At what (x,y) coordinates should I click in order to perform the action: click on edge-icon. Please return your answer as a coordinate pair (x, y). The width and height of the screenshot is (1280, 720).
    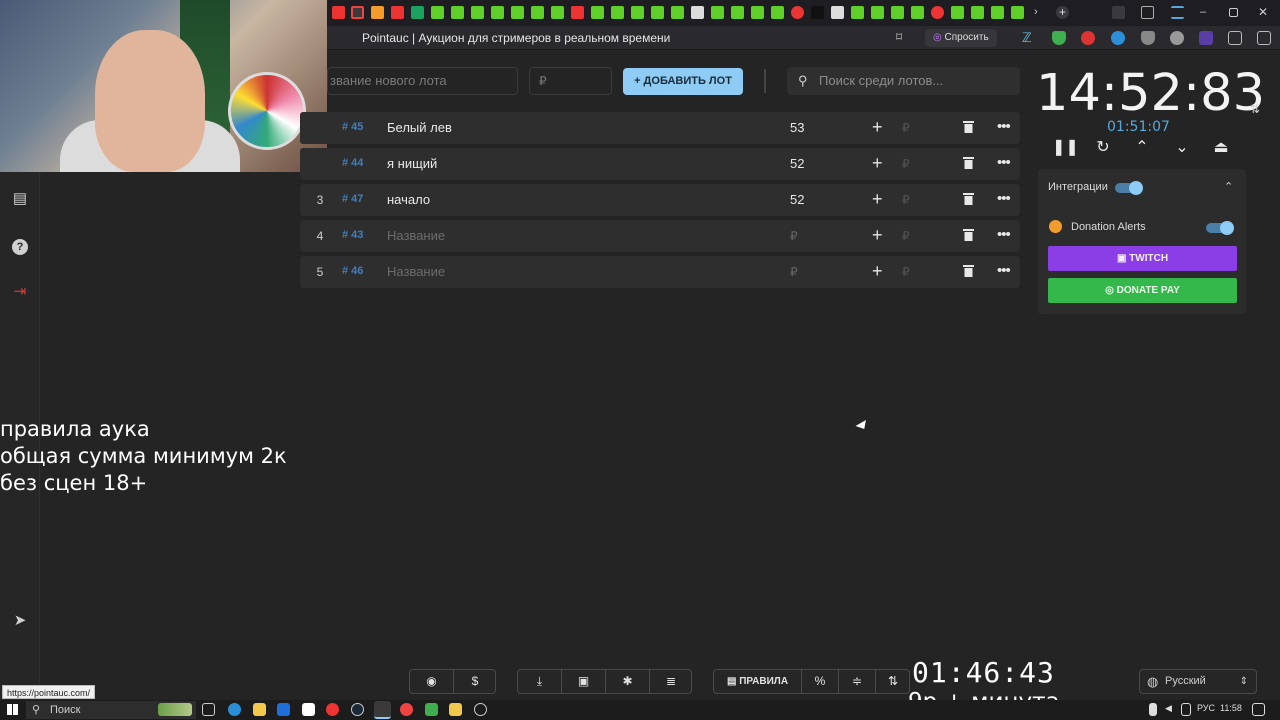
    Looking at the image, I should click on (234, 709).